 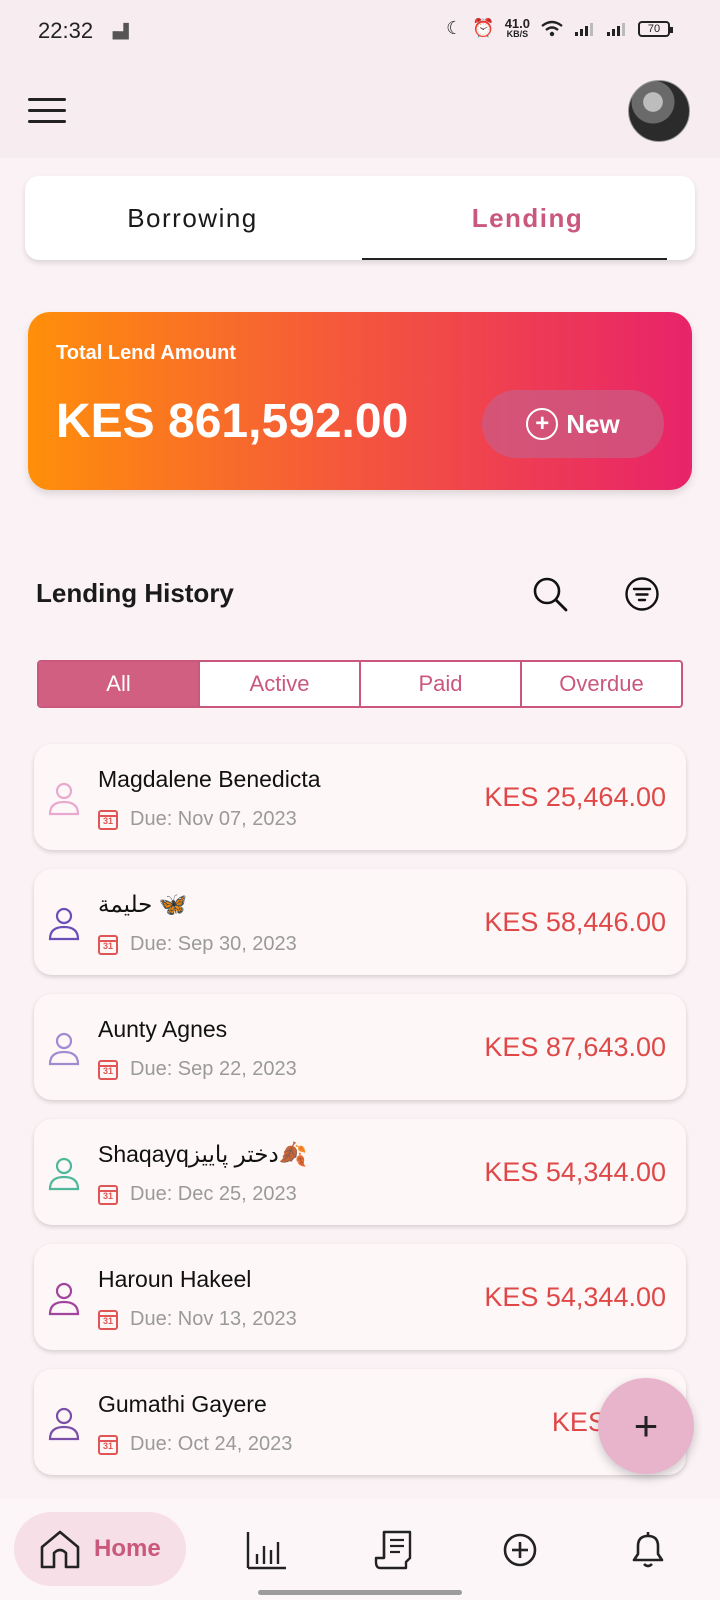 What do you see at coordinates (648, 1550) in the screenshot?
I see `bell-icon` at bounding box center [648, 1550].